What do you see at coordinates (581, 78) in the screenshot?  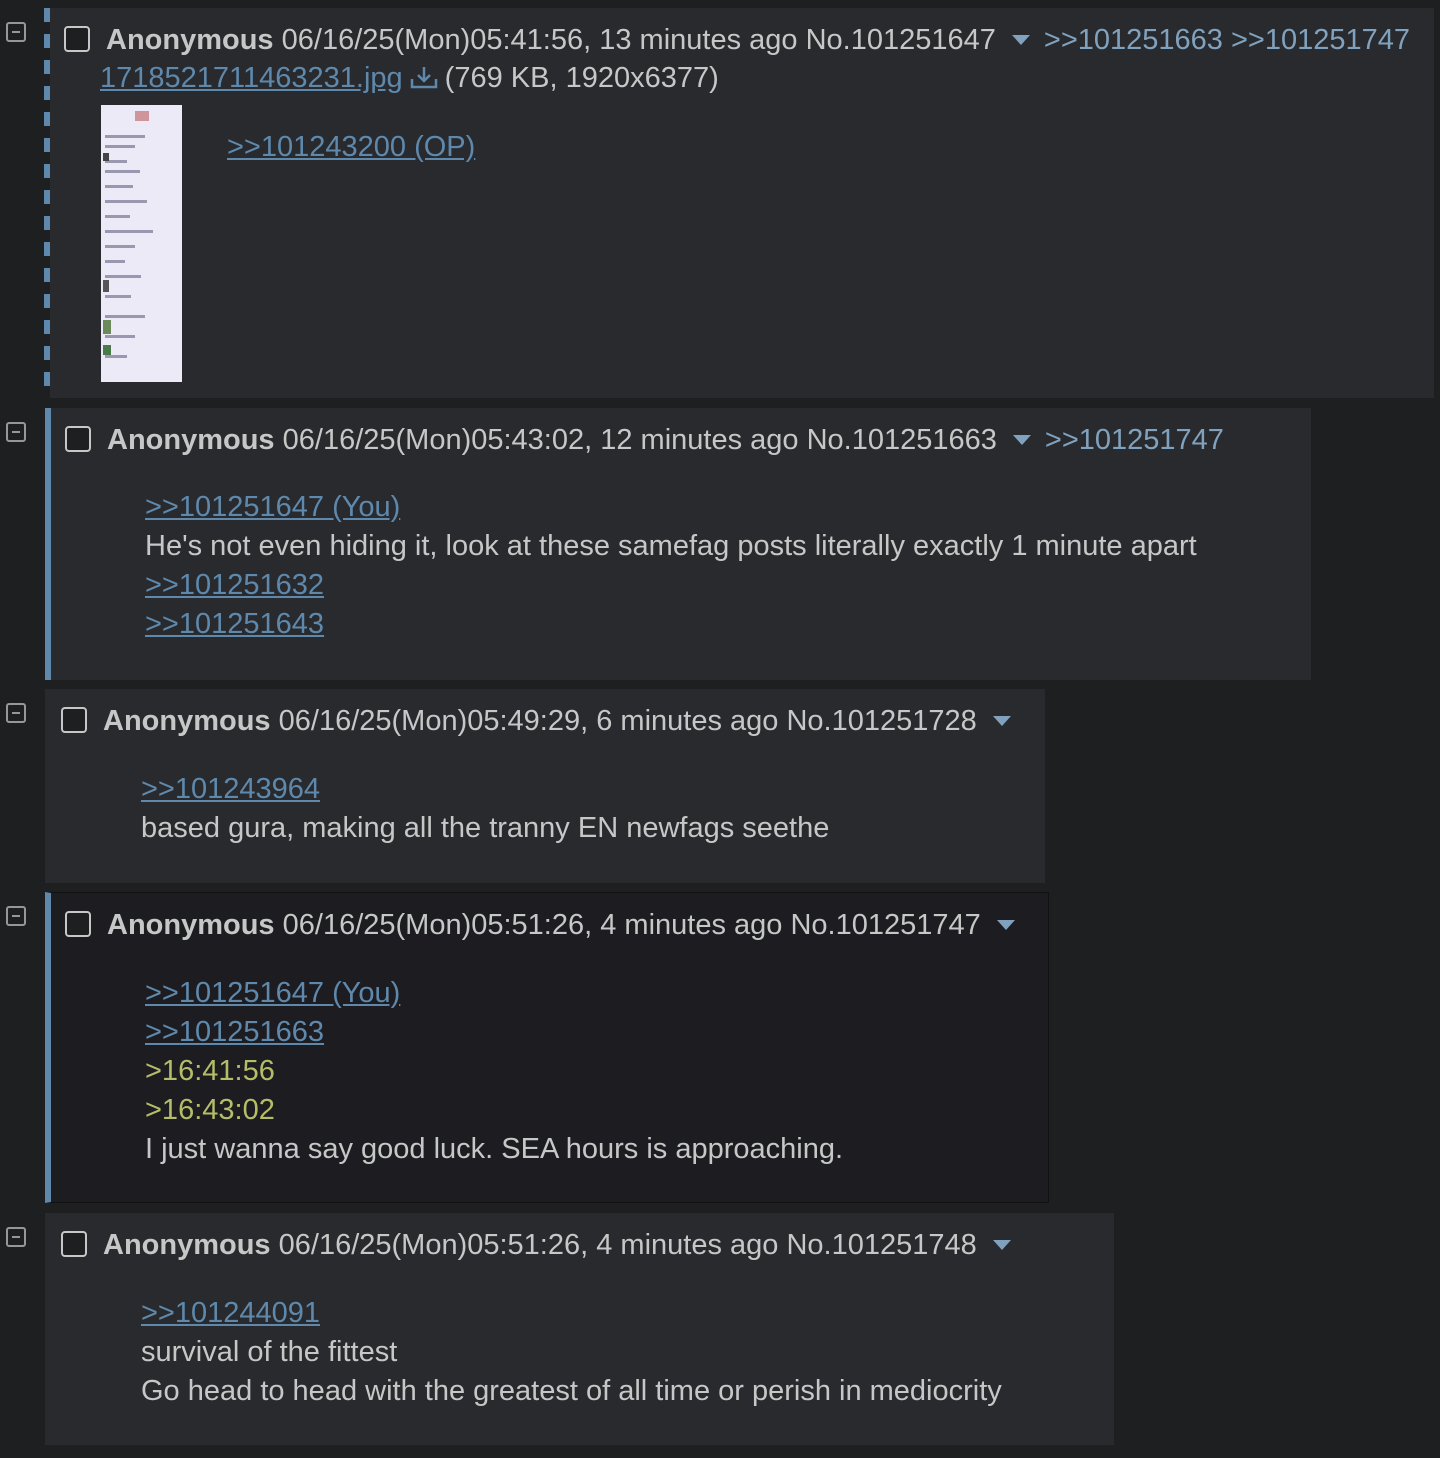 I see `file-size-dimensions: (769 KB, 1920x6377)` at bounding box center [581, 78].